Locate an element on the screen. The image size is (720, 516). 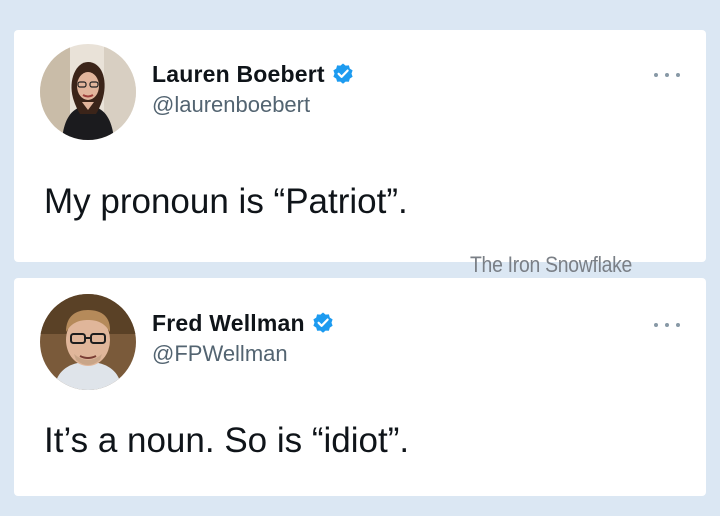
profile-photo-man is located at coordinates (88, 342).